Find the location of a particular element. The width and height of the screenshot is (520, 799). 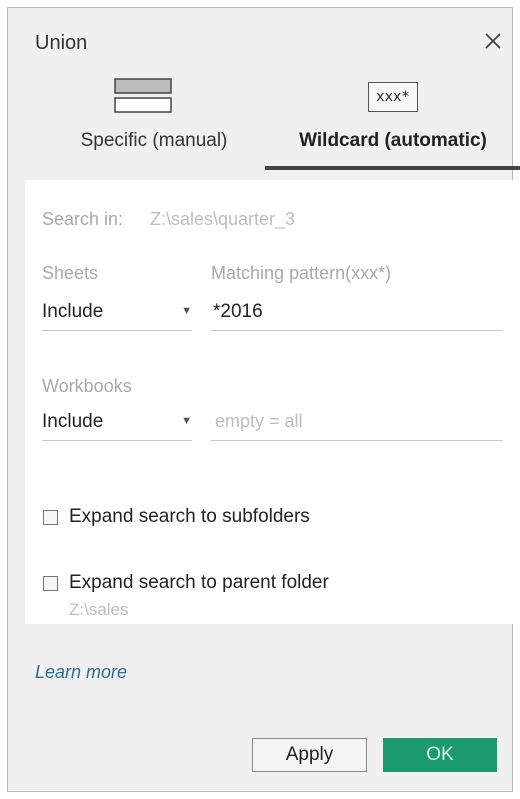

ok-button: OK is located at coordinates (440, 755).